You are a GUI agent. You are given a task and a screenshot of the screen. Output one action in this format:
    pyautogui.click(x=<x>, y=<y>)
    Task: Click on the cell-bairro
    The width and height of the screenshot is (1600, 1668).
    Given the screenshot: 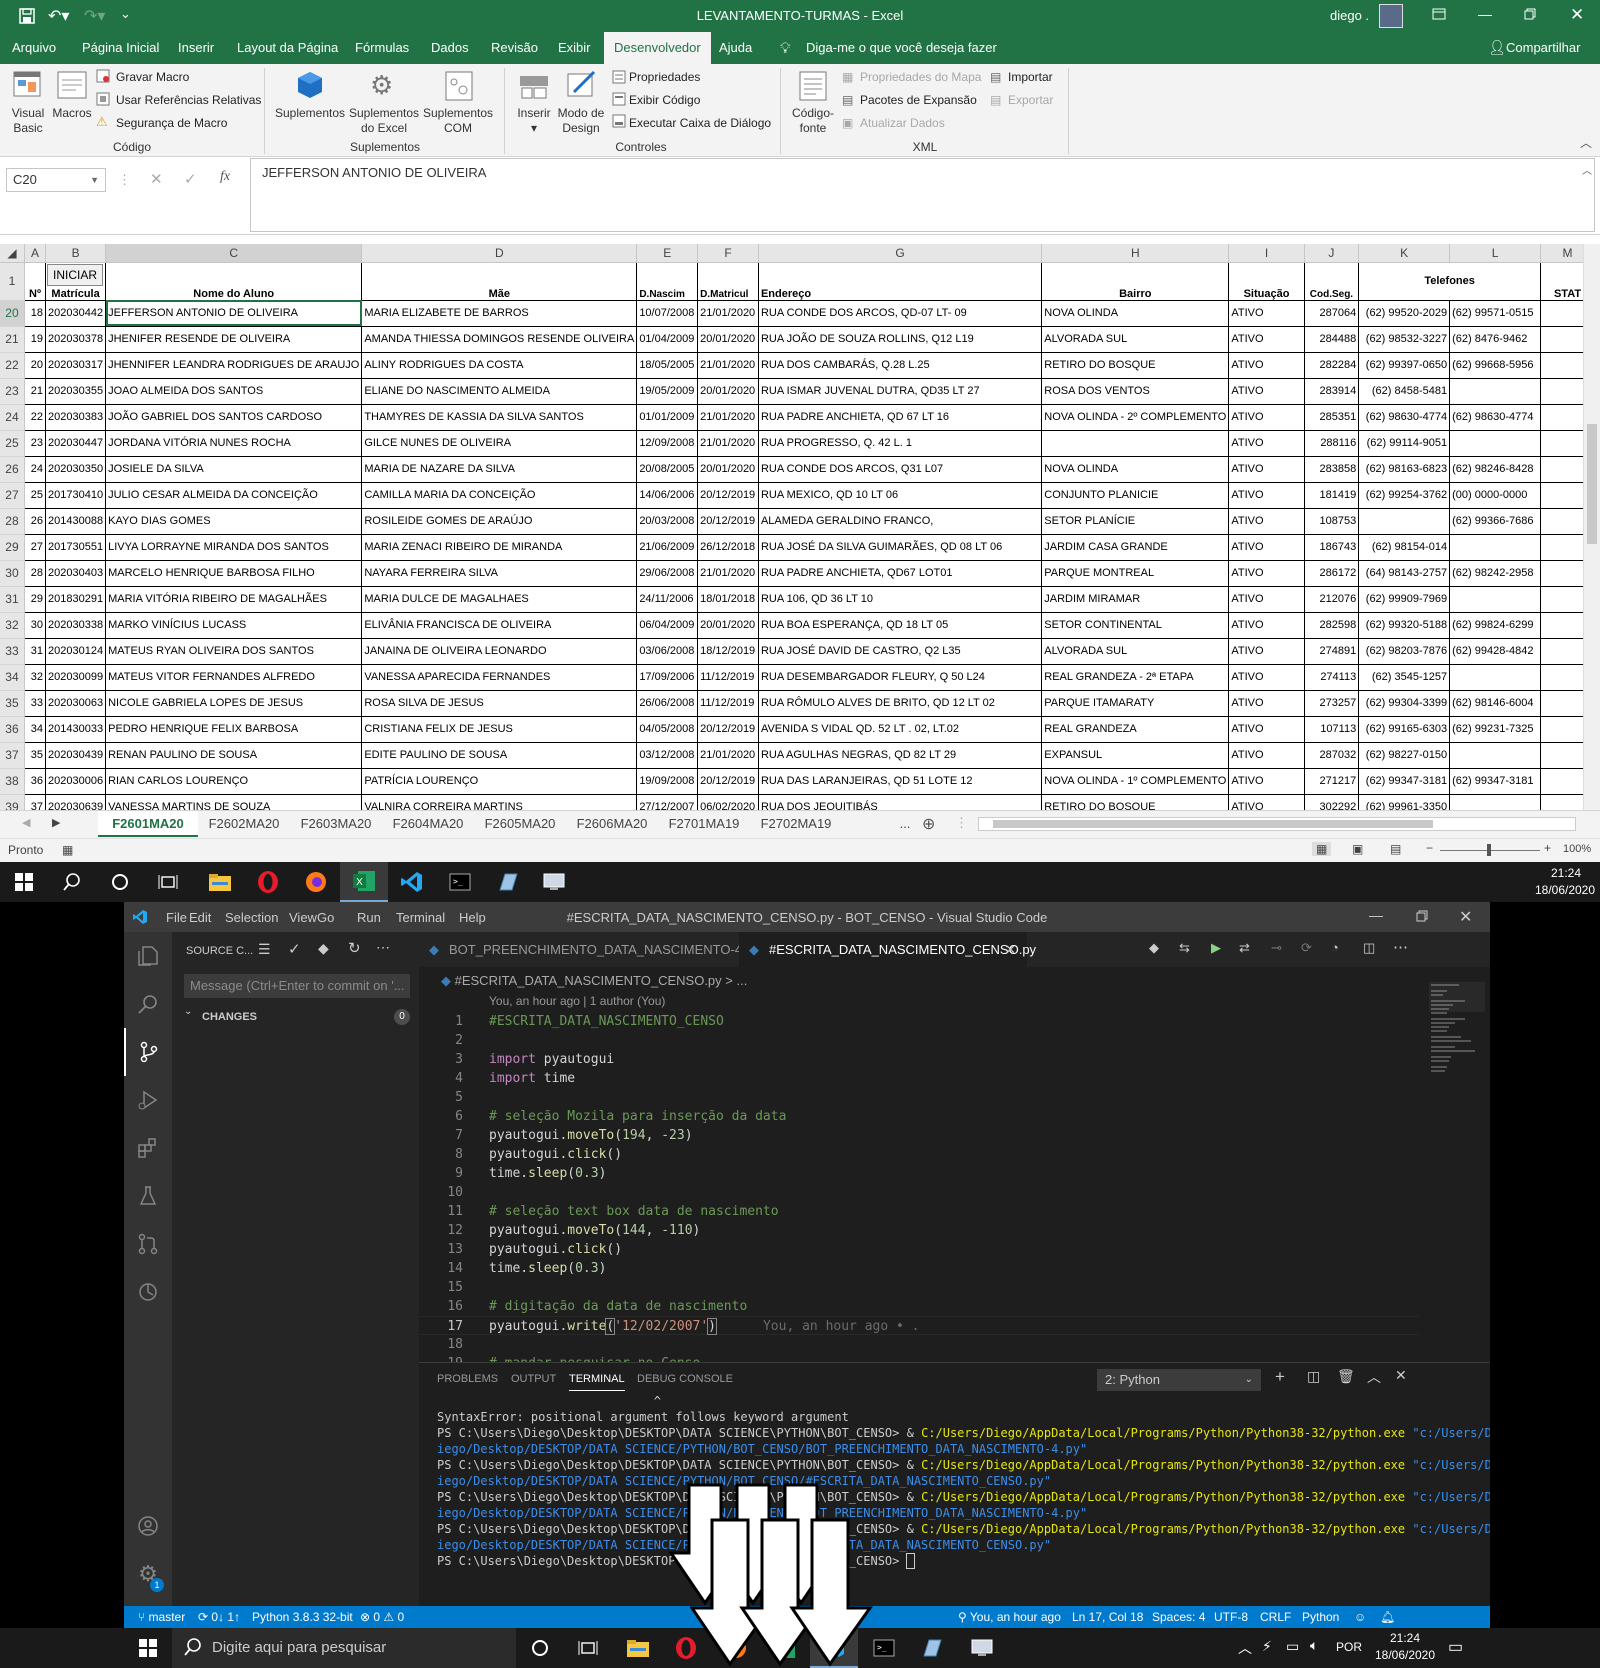 What is the action you would take?
    pyautogui.click(x=1135, y=443)
    